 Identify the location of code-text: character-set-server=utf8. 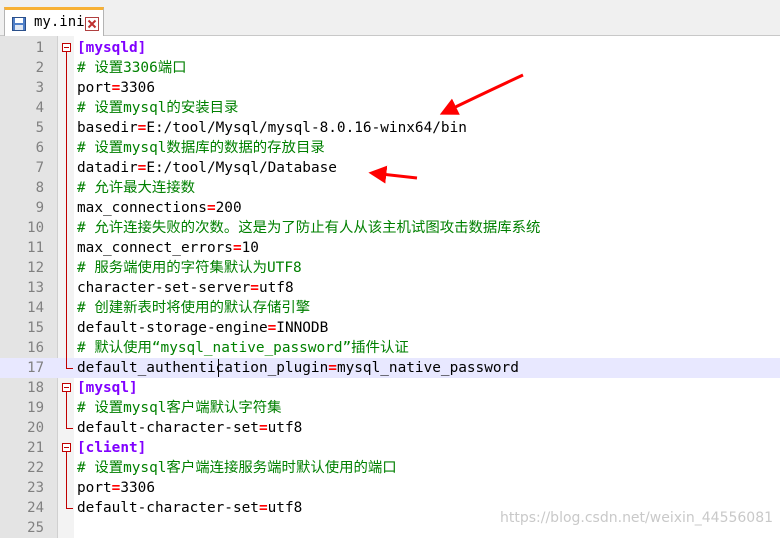
(185, 288).